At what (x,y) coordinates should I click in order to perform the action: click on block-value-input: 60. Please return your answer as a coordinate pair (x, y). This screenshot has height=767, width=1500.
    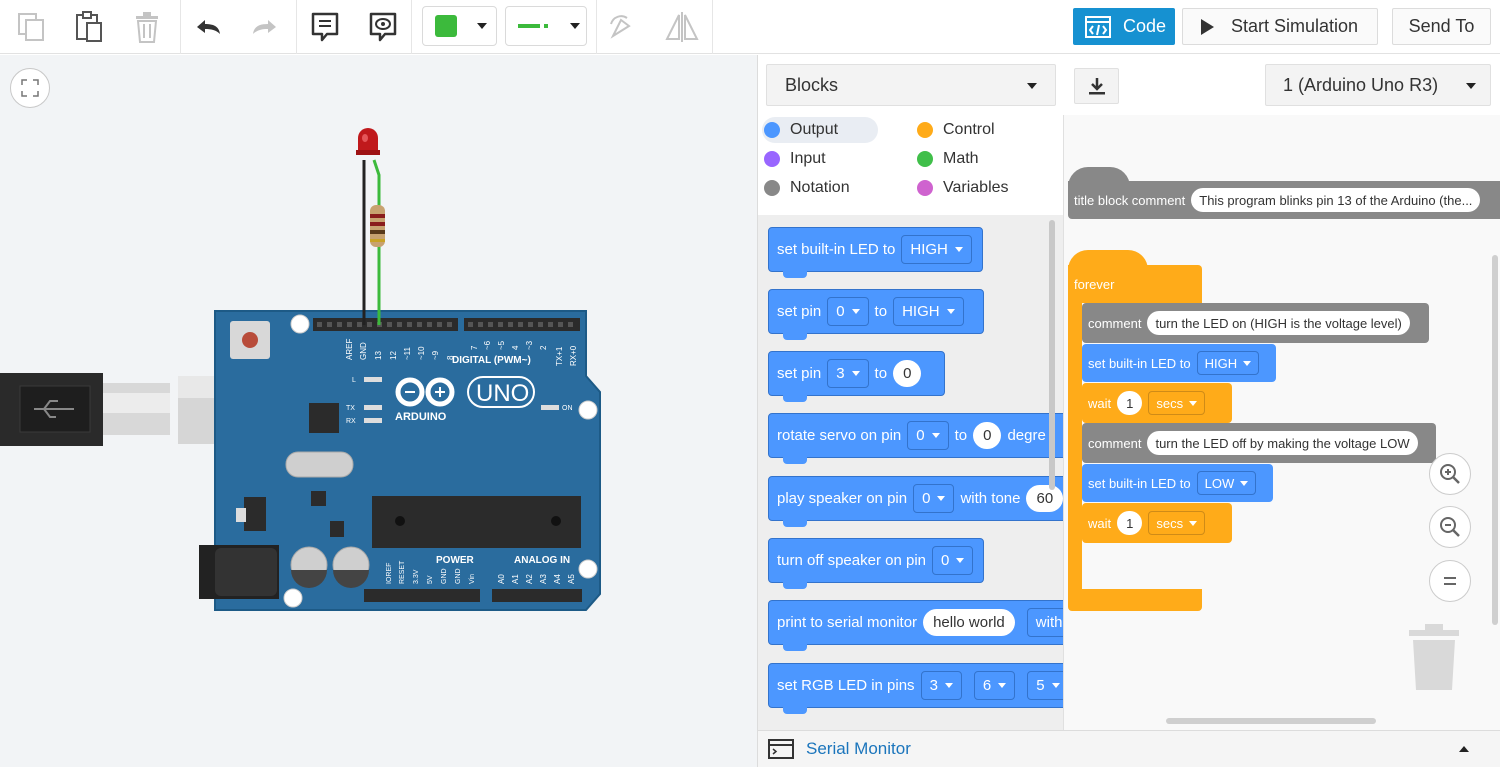
    Looking at the image, I should click on (1044, 498).